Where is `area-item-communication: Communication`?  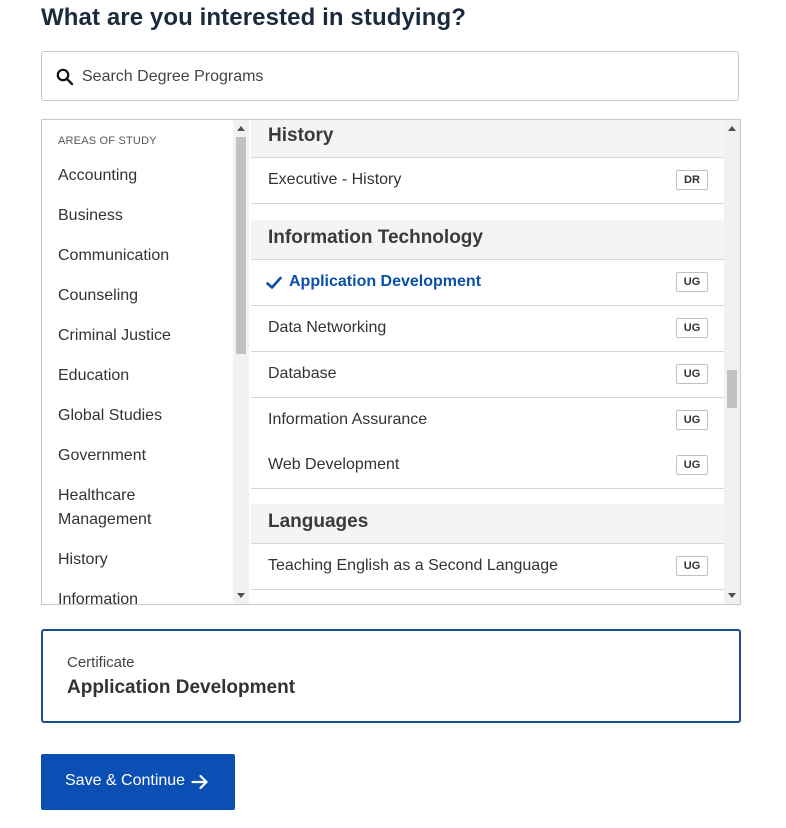
area-item-communication: Communication is located at coordinates (143, 256).